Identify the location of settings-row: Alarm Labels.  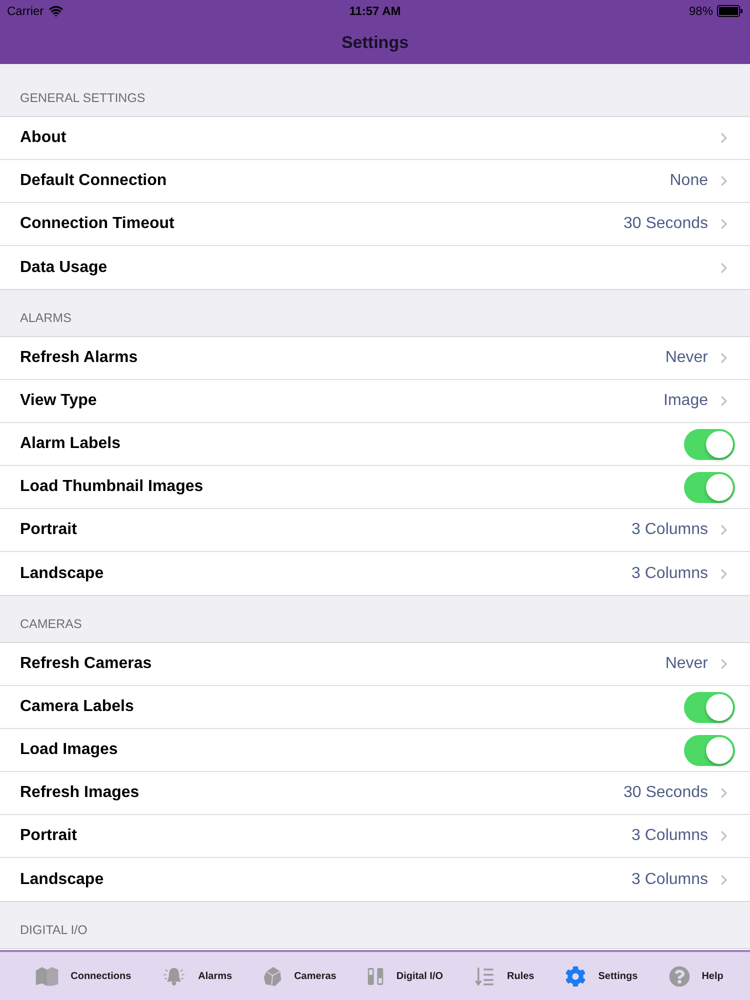
(375, 444).